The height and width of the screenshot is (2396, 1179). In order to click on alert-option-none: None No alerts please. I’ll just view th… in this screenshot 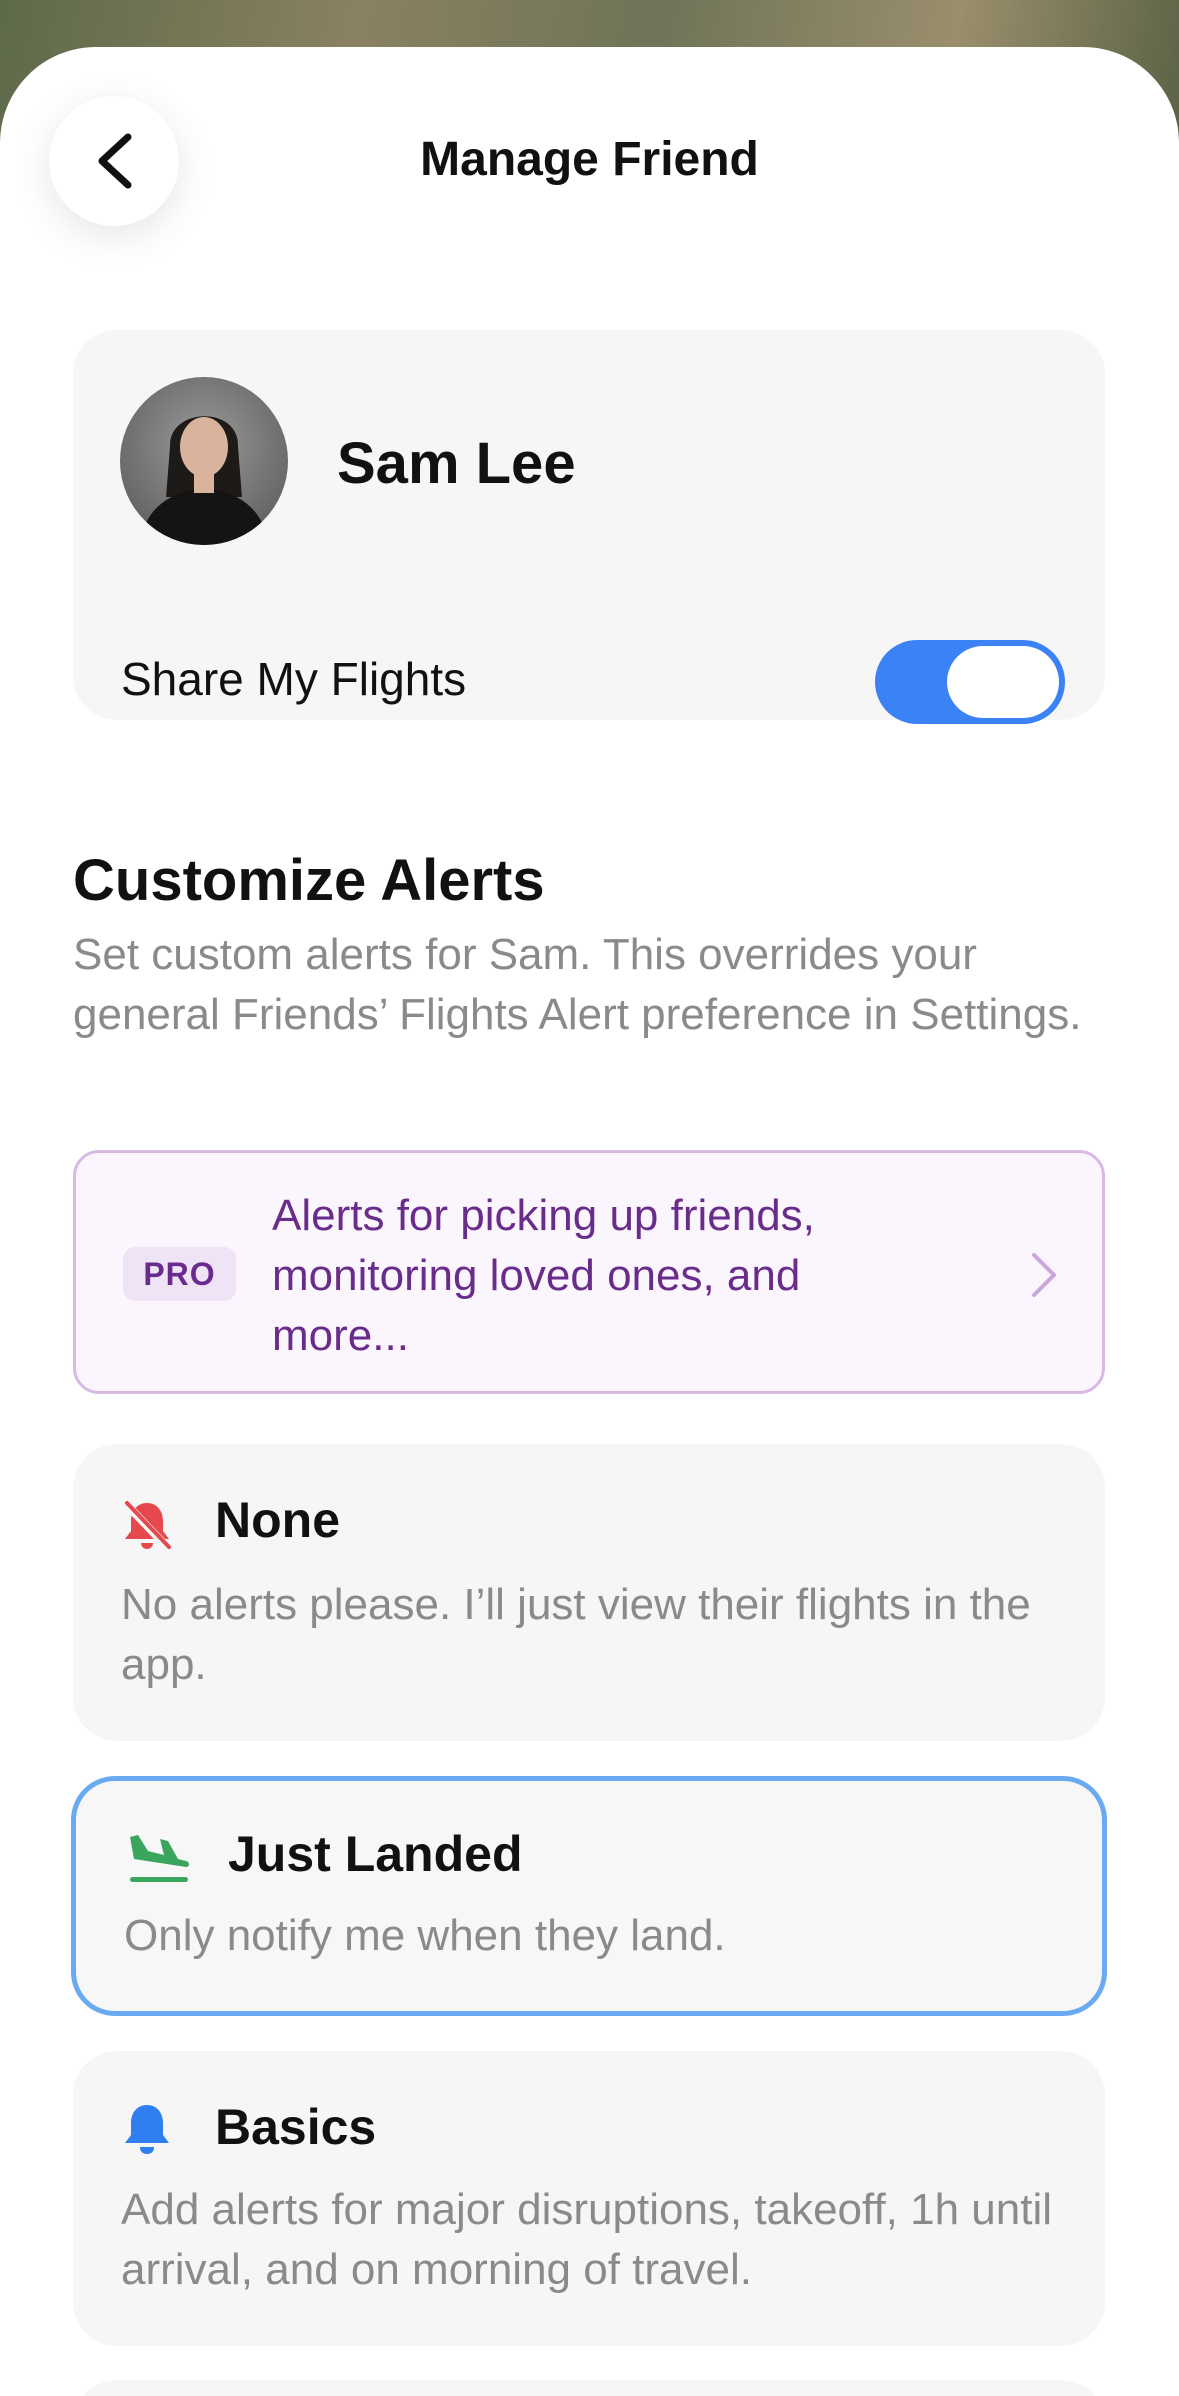, I will do `click(589, 1592)`.